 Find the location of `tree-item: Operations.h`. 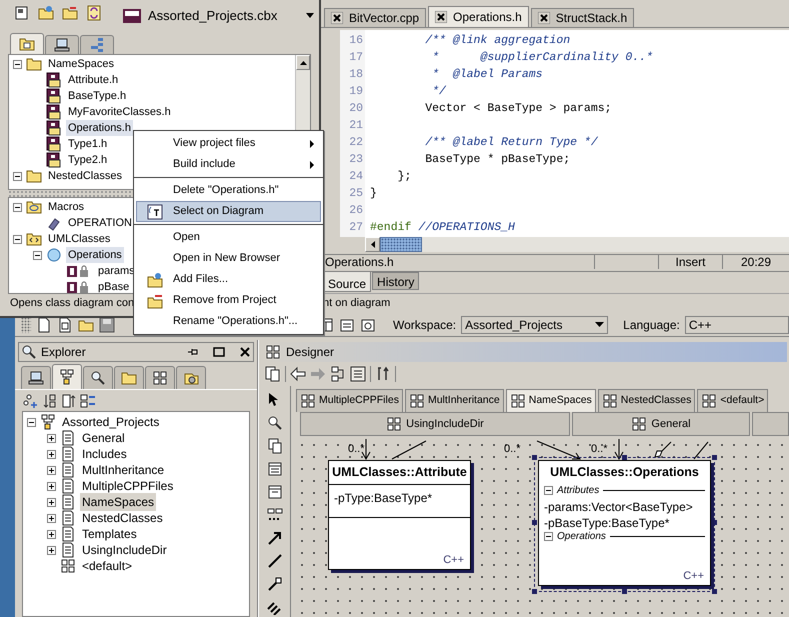

tree-item: Operations.h is located at coordinates (99, 128).